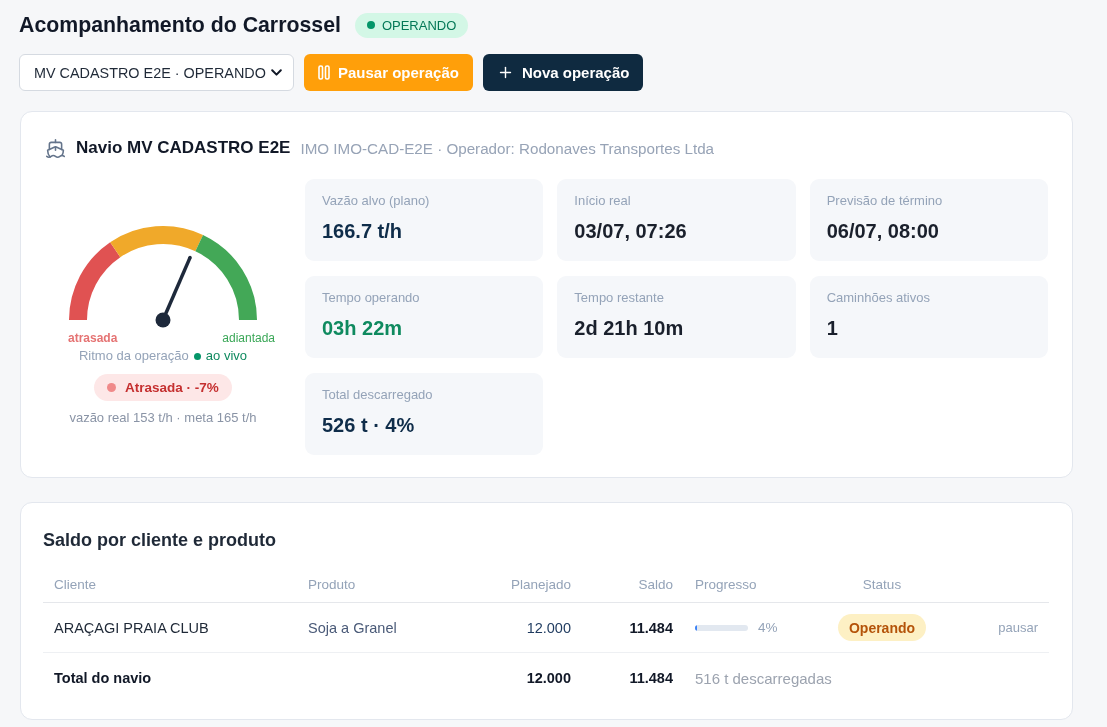 The height and width of the screenshot is (727, 1107). Describe the element at coordinates (631, 231) in the screenshot. I see `metric-value: 03/07, 07:26` at that location.